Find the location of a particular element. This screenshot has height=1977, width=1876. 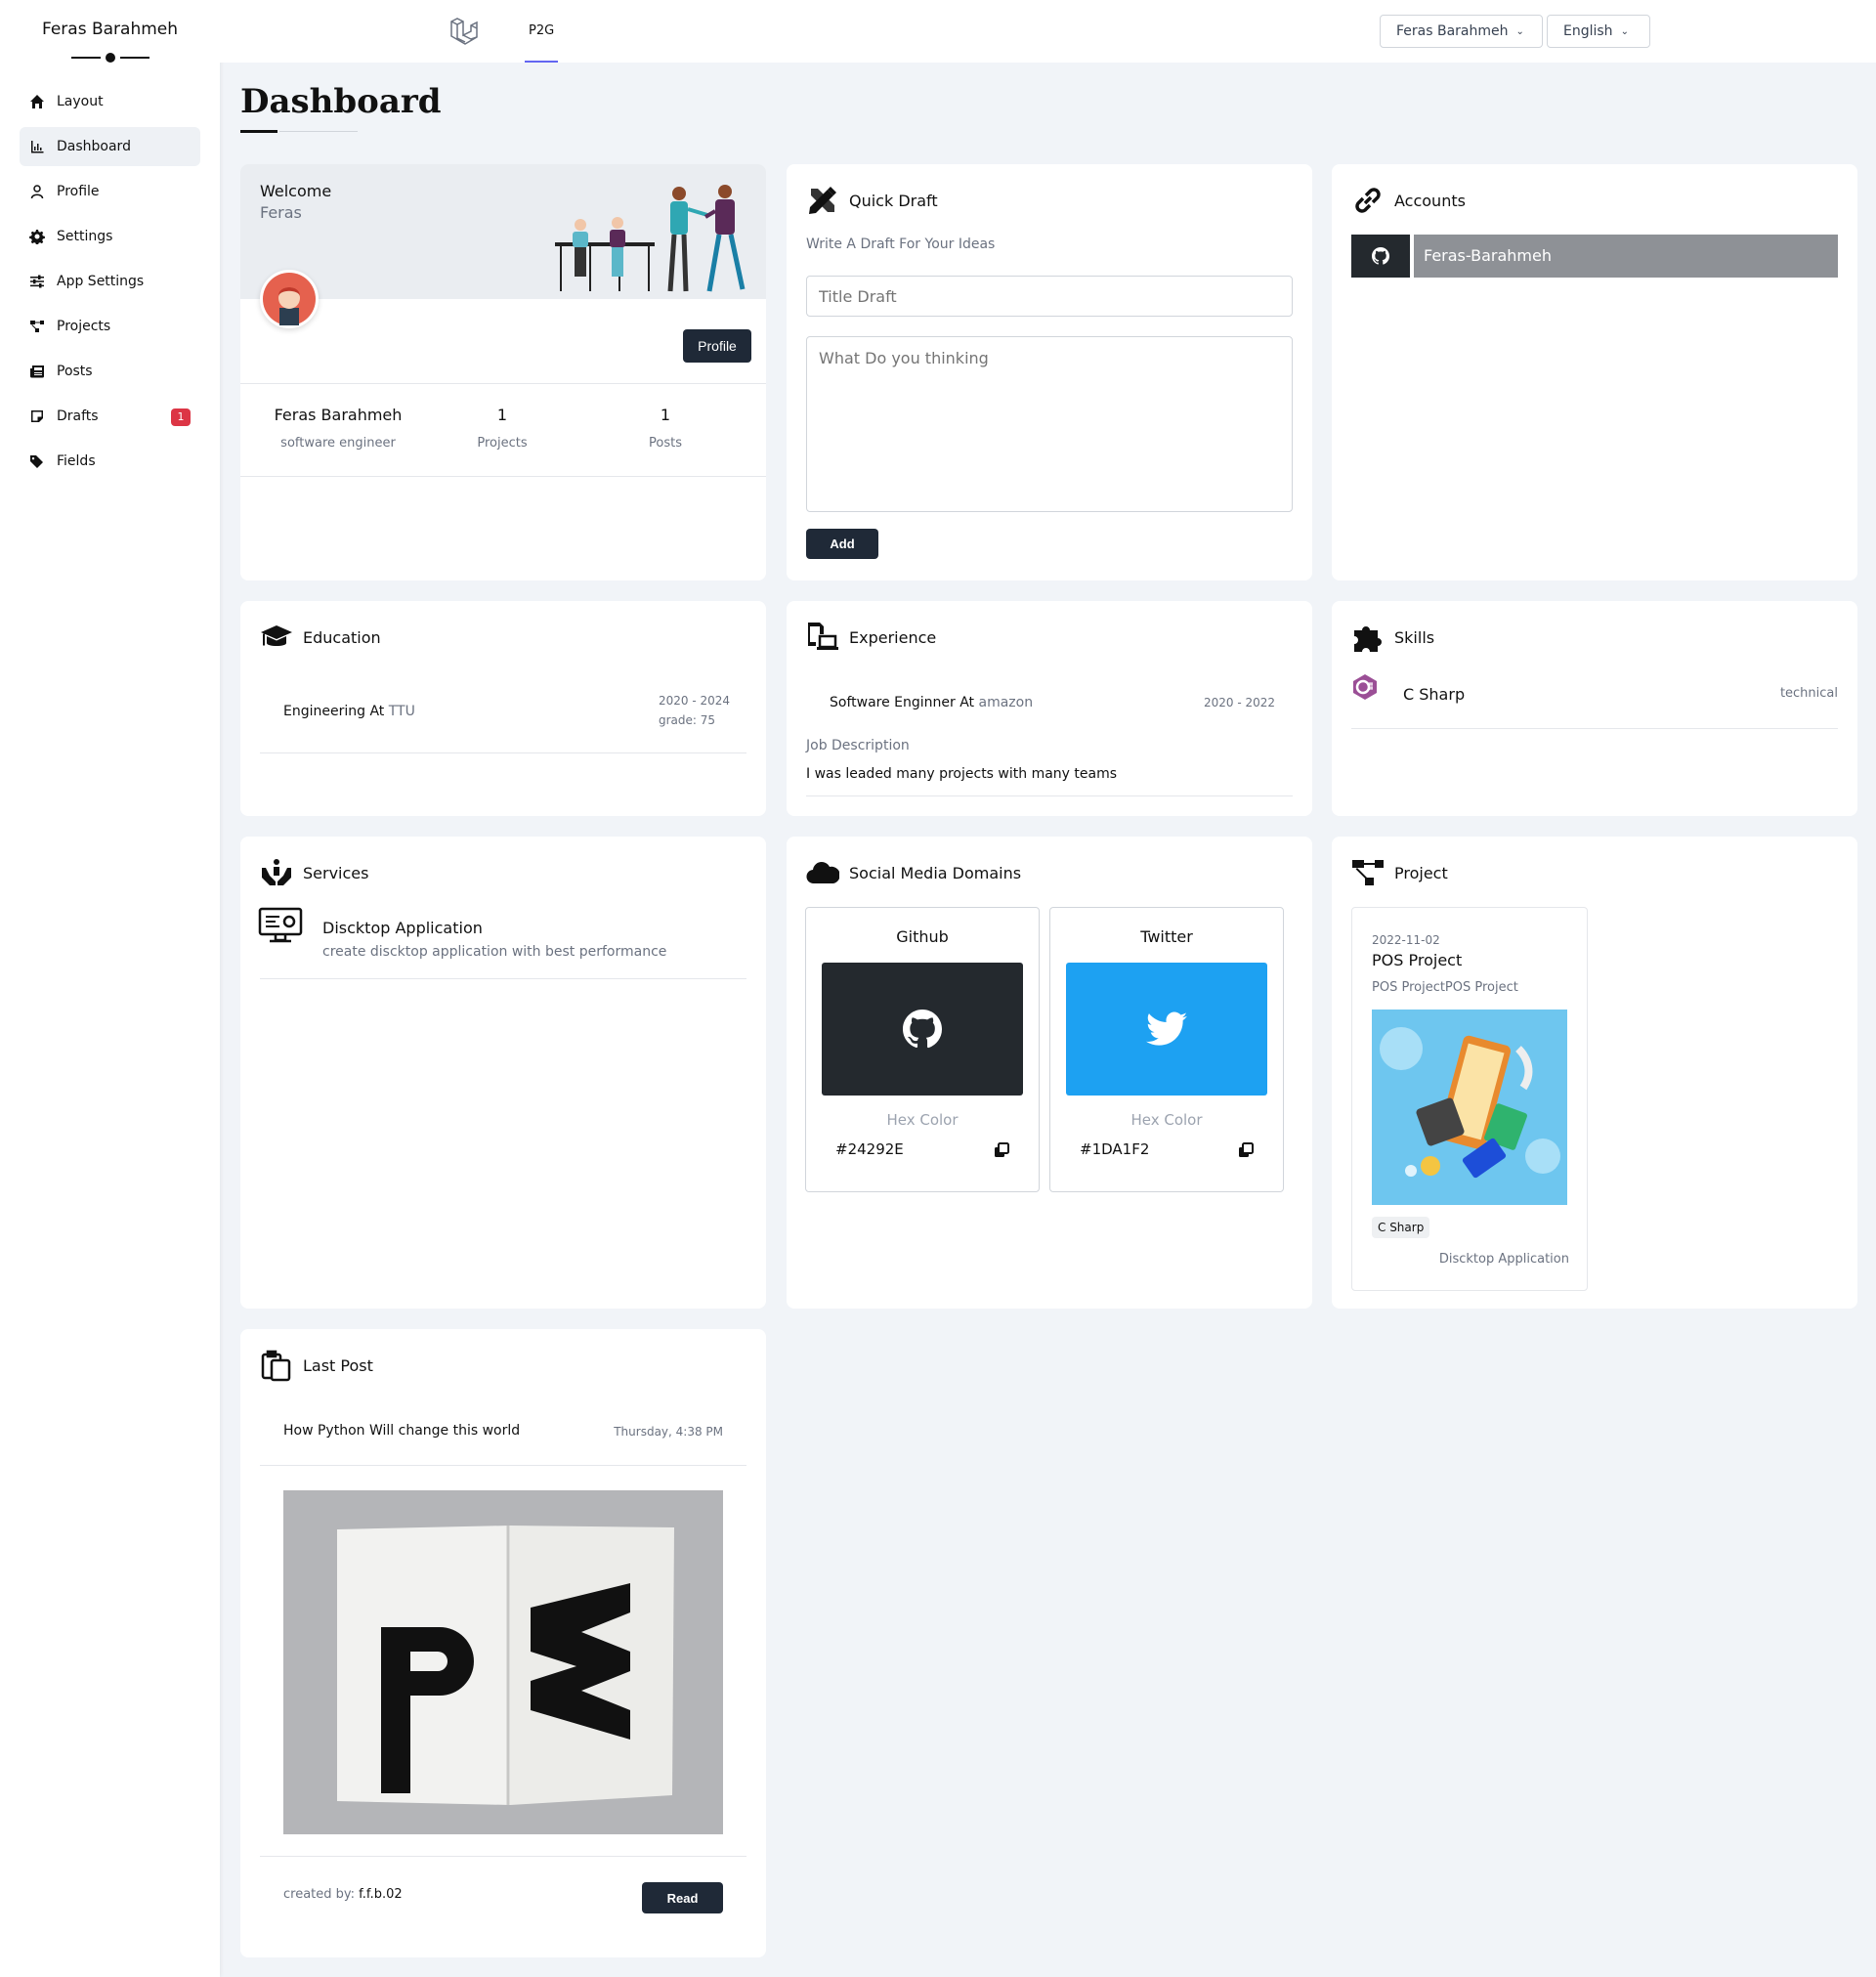

experience-title: Experience is located at coordinates (893, 637).